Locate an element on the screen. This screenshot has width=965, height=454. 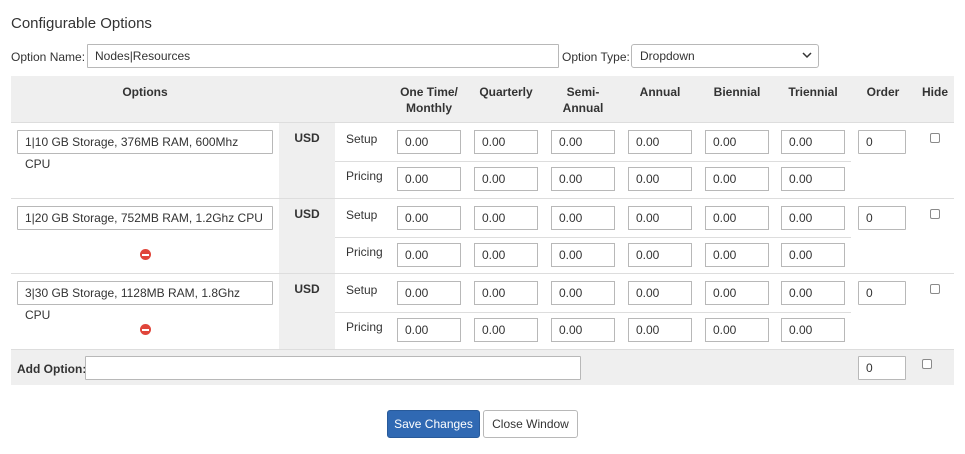
option-name-field: 1|20 GB Storage, 752MB RAM, 1.2Ghz CPU is located at coordinates (145, 218).